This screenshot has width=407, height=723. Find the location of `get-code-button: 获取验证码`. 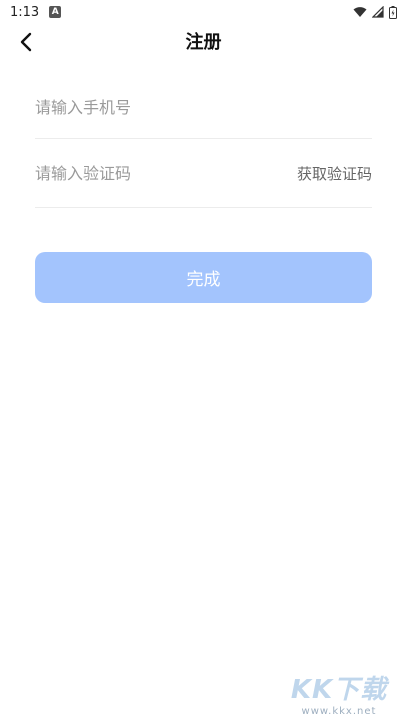

get-code-button: 获取验证码 is located at coordinates (334, 173).